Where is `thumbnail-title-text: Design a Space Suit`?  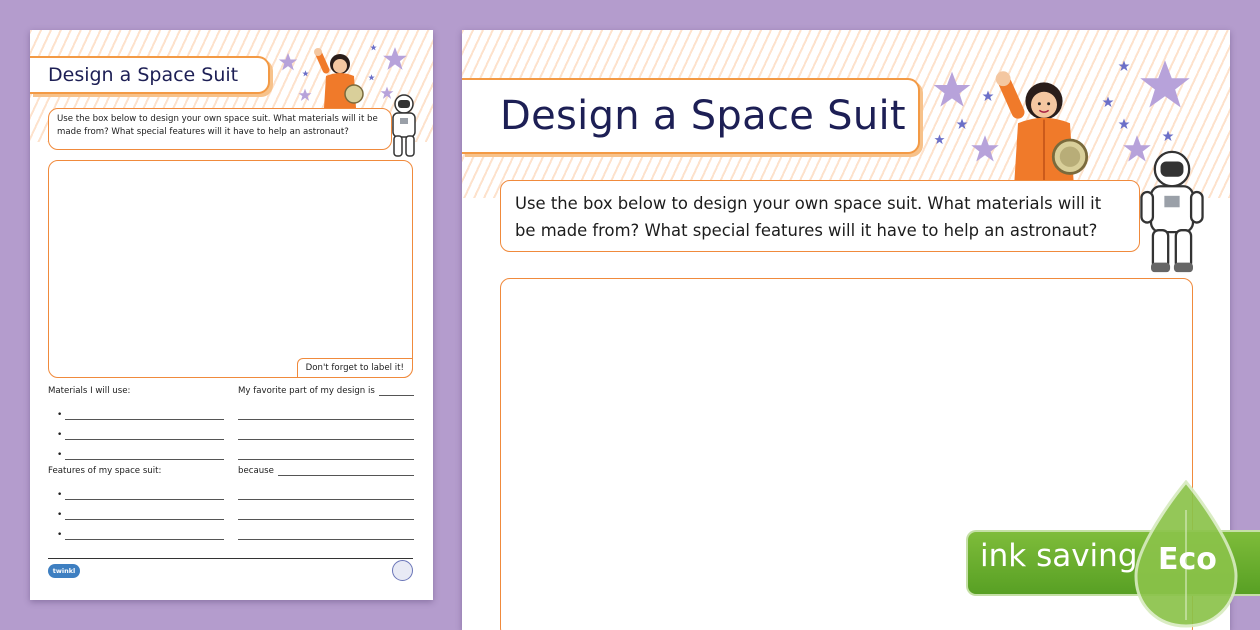 thumbnail-title-text: Design a Space Suit is located at coordinates (143, 75).